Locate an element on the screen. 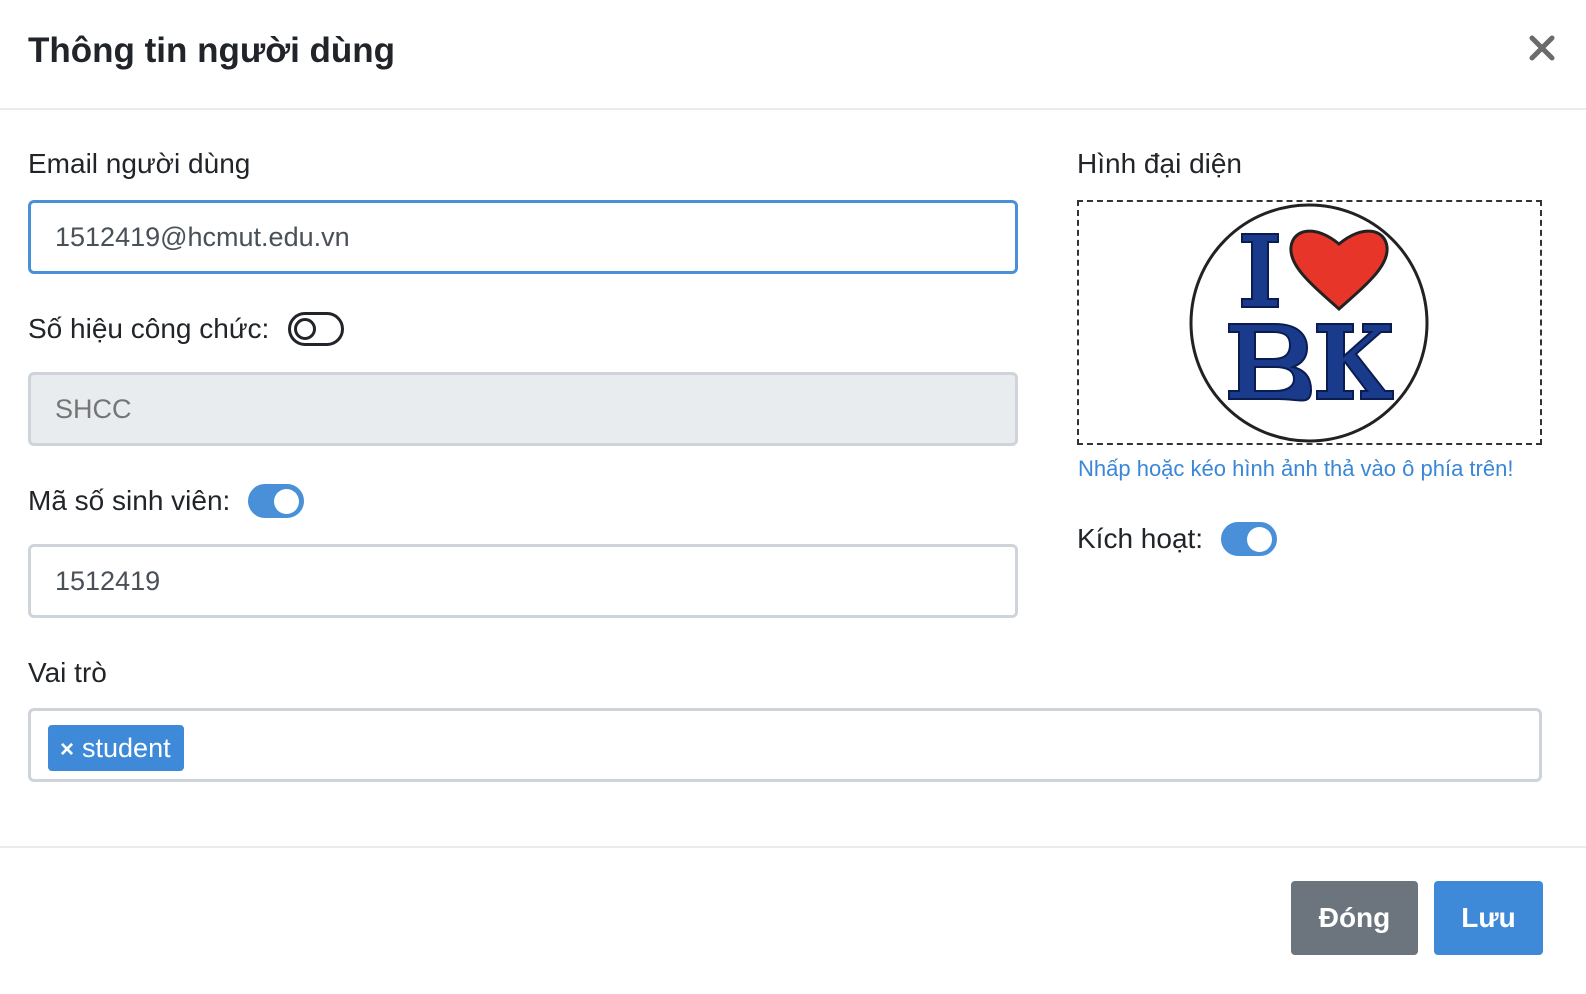 The height and width of the screenshot is (994, 1586). close-modal-button: Đóng is located at coordinates (1354, 918).